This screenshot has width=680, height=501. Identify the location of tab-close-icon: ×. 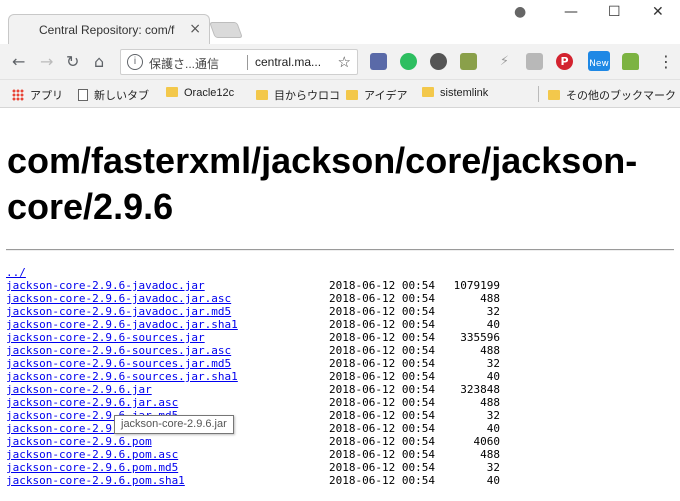
(195, 29).